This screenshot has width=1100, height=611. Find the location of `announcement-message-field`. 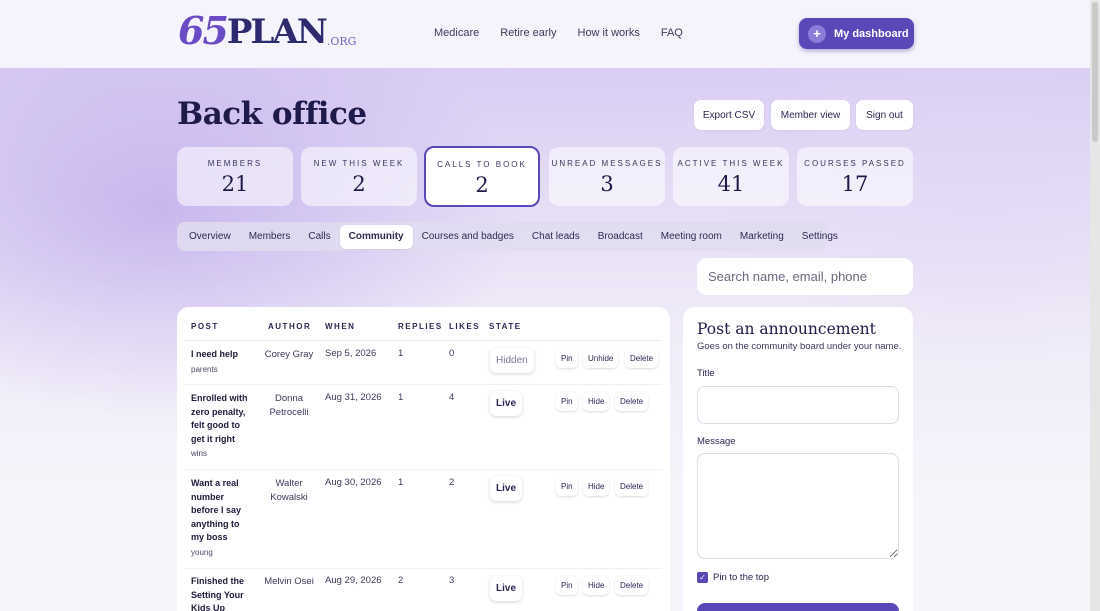

announcement-message-field is located at coordinates (798, 506).